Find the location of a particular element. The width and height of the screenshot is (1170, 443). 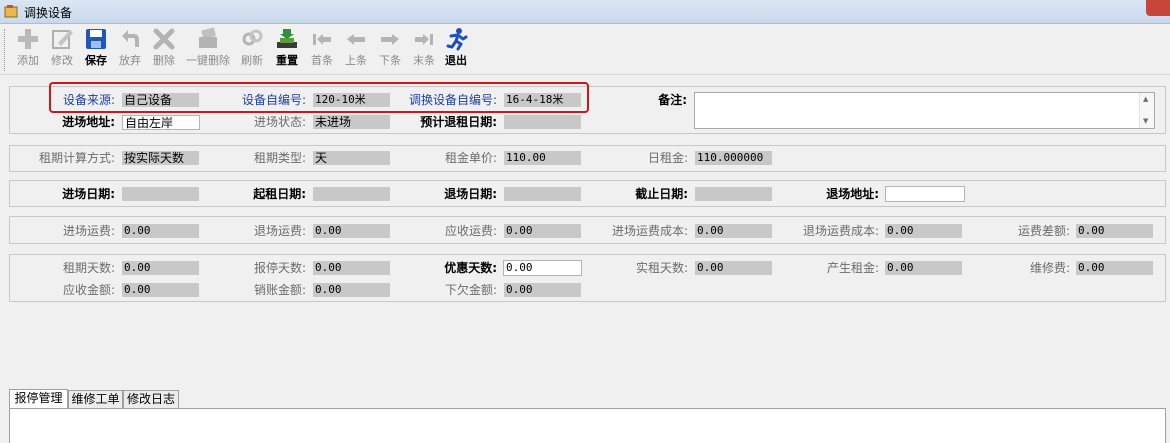

writeoff-amount-label: 销账金额: is located at coordinates (279, 290).